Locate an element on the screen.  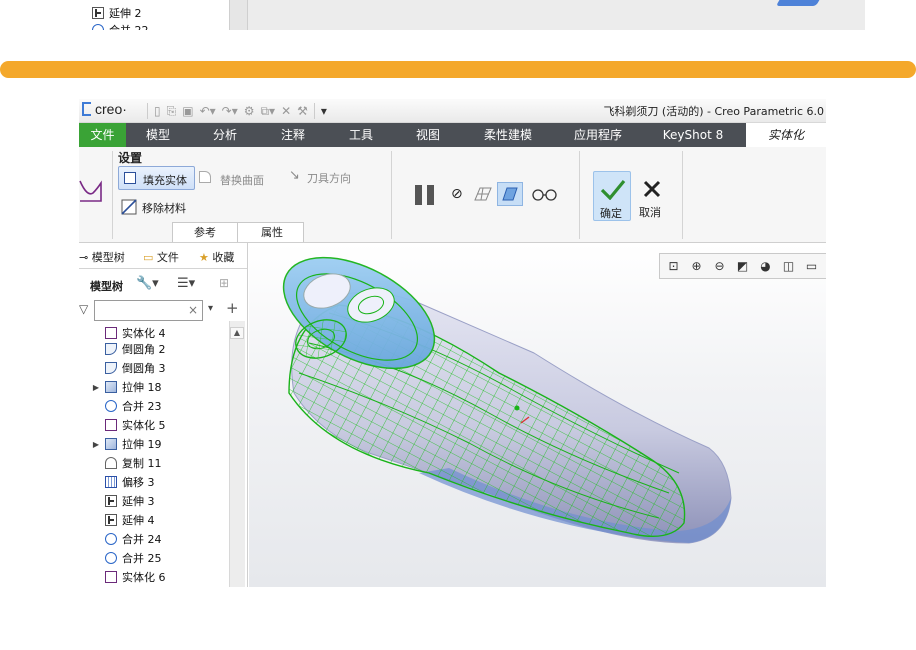
tab-applications: 应用程序 is located at coordinates (598, 135).